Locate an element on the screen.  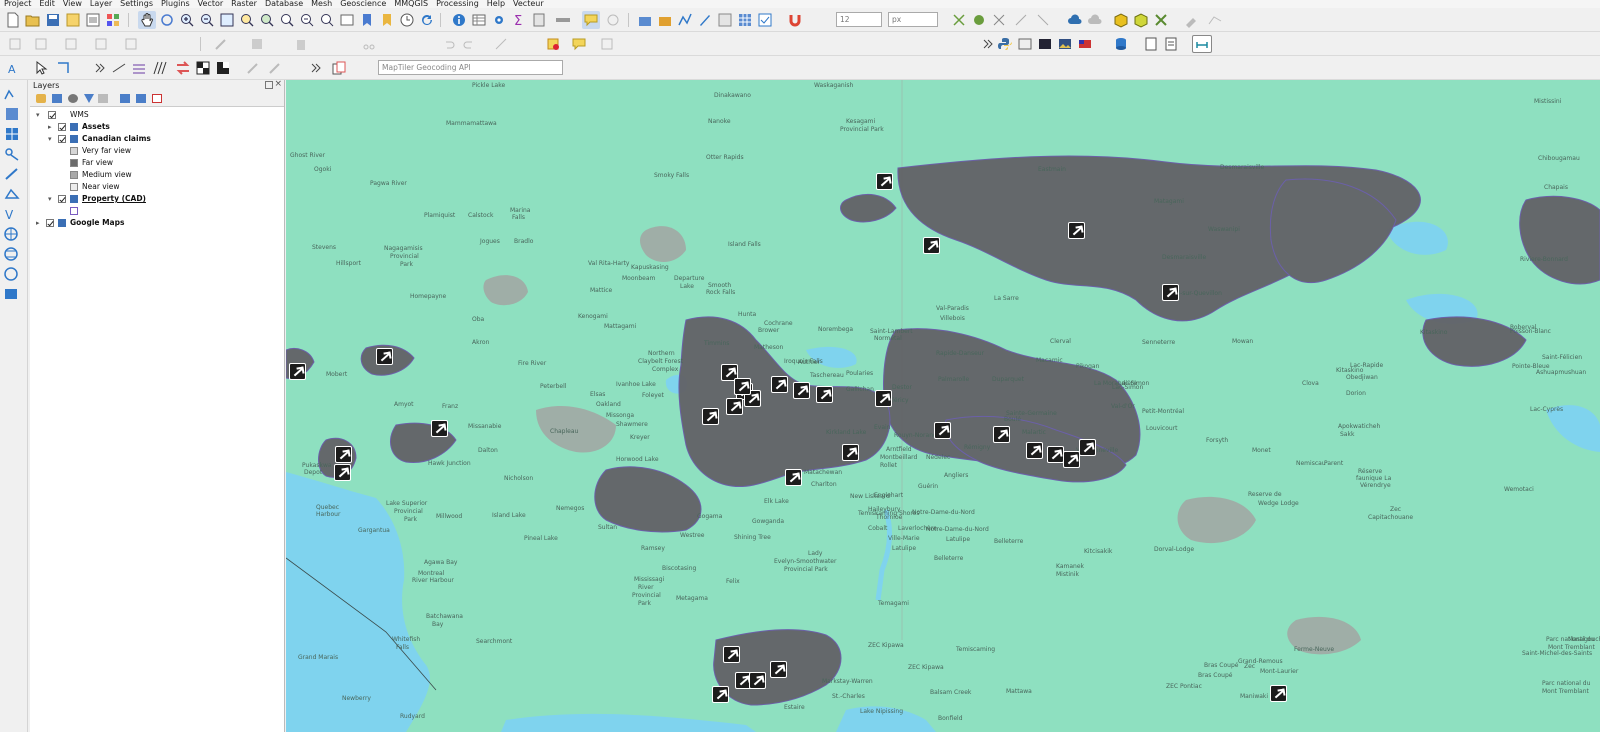
menu-project: Project is located at coordinates (17, 4).